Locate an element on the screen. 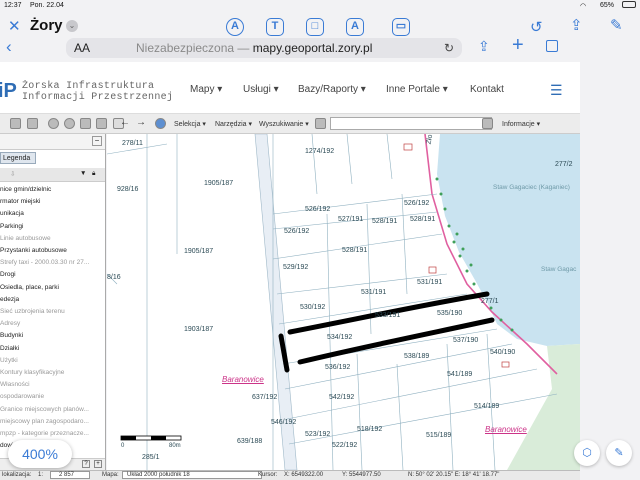 The image size is (640, 480). extent-icon is located at coordinates (32, 123).